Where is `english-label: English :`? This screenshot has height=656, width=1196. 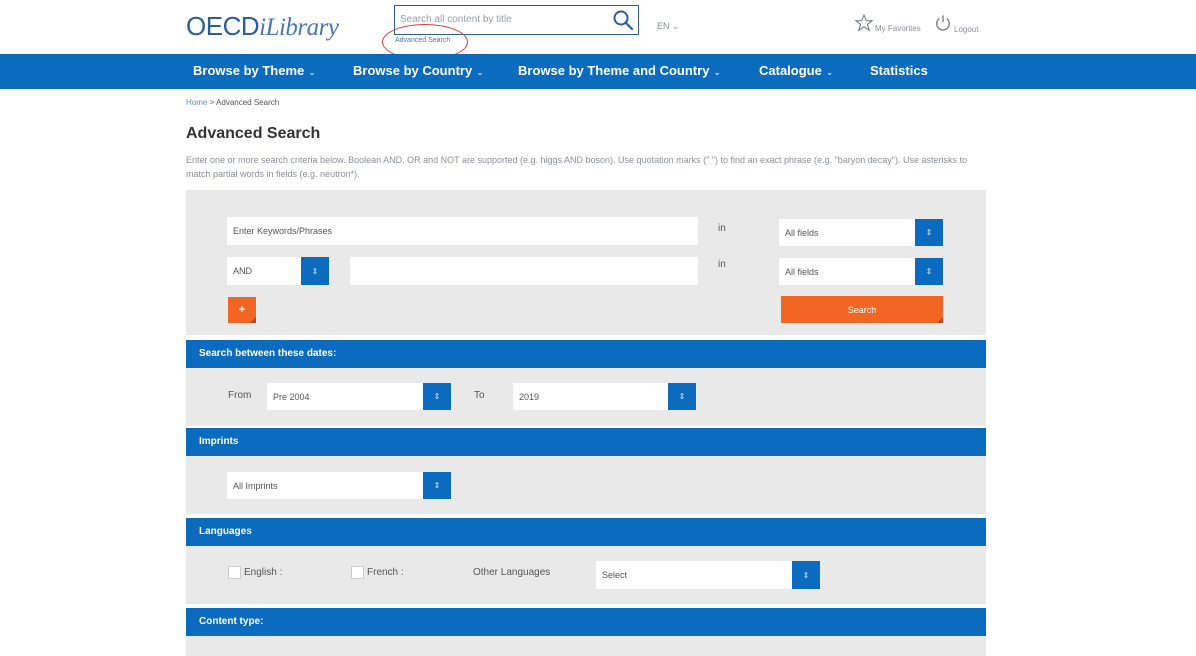 english-label: English : is located at coordinates (263, 572).